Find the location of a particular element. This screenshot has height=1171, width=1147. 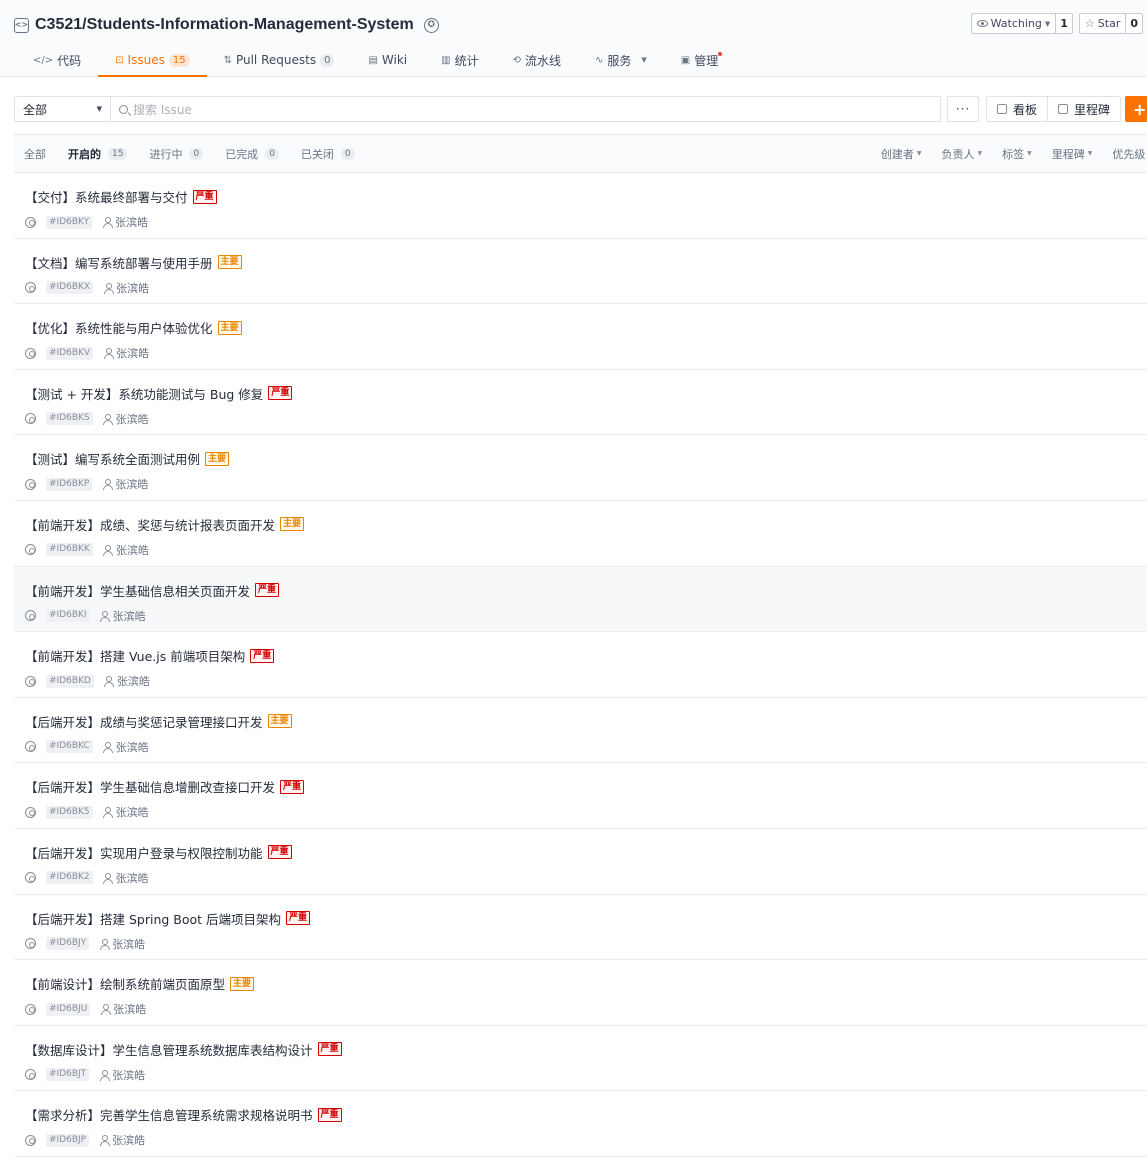

issue-row: 【前端开发】成绩、奖惩与统计报表页面开发 主要 #ID6BKK 张滨皓 is located at coordinates (580, 533).